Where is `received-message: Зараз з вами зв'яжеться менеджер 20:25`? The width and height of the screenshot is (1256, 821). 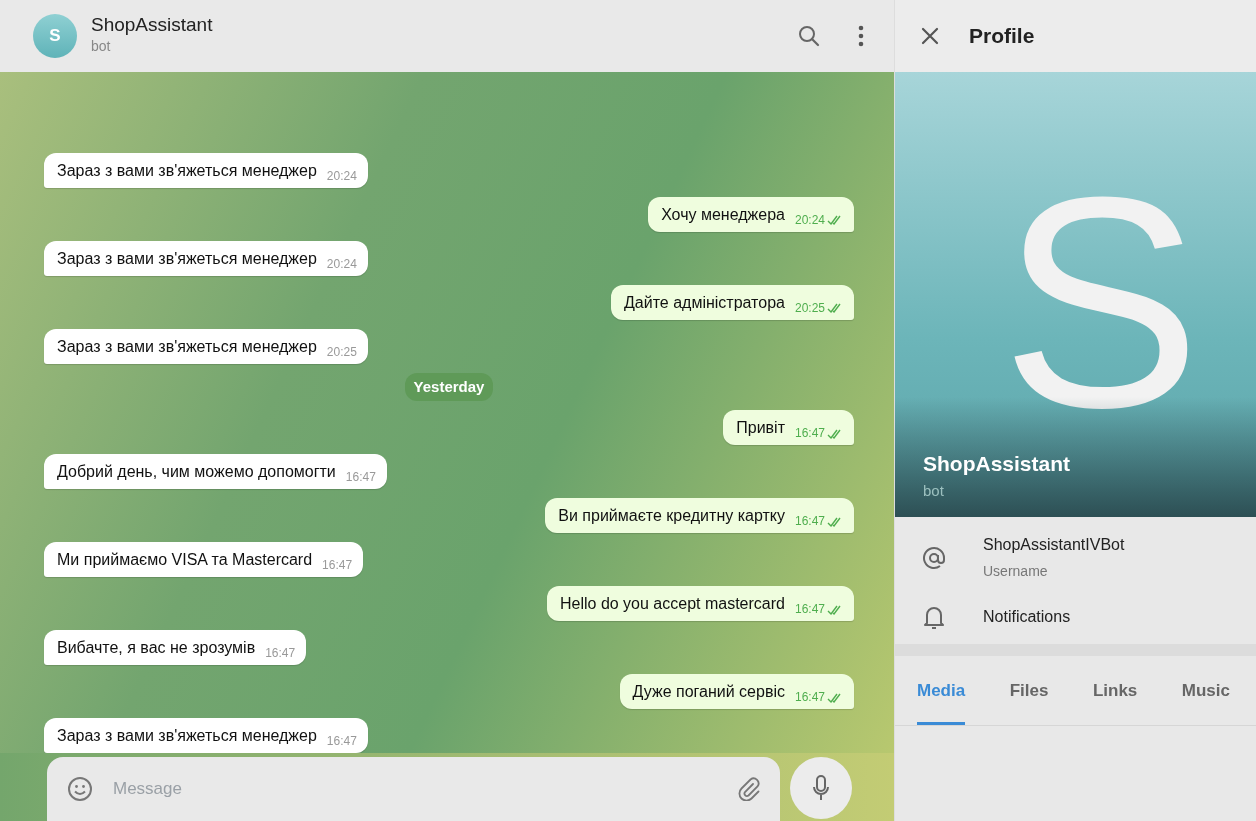 received-message: Зараз з вами зв'яжеться менеджер 20:25 is located at coordinates (206, 346).